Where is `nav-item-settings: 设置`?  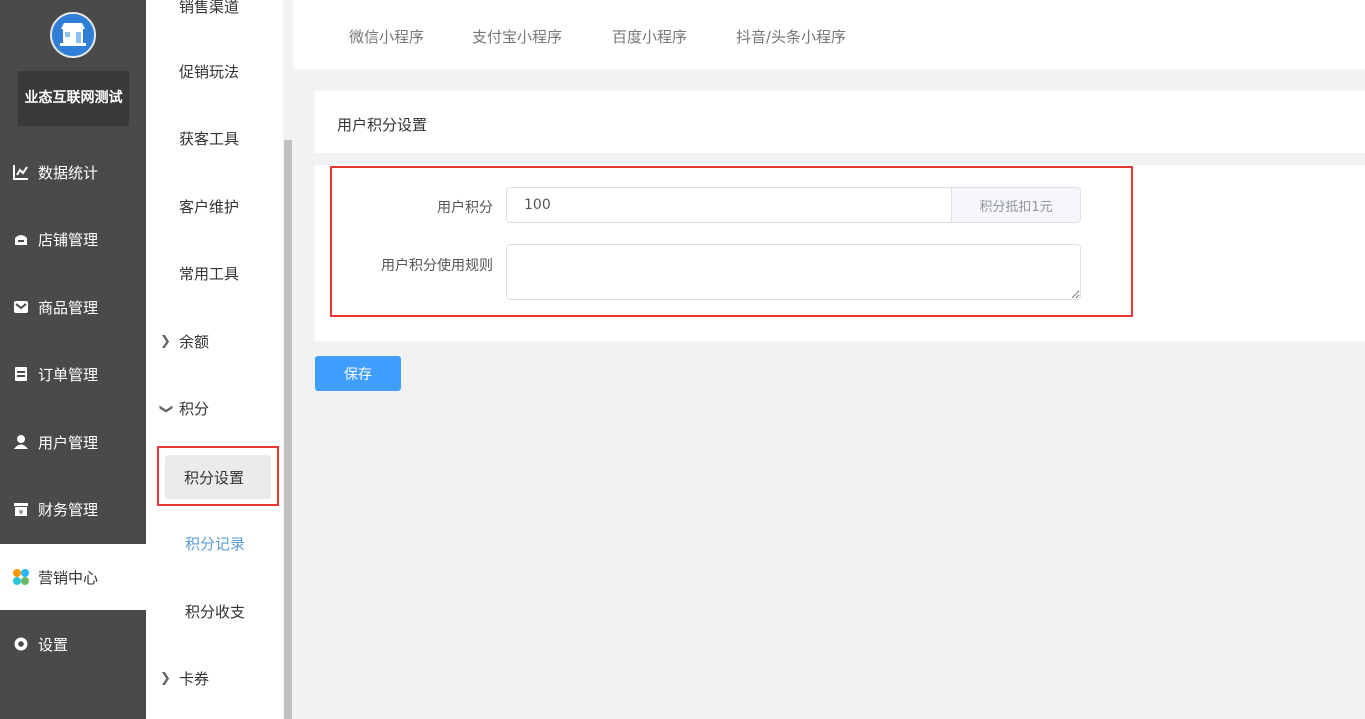 nav-item-settings: 设置 is located at coordinates (73, 644).